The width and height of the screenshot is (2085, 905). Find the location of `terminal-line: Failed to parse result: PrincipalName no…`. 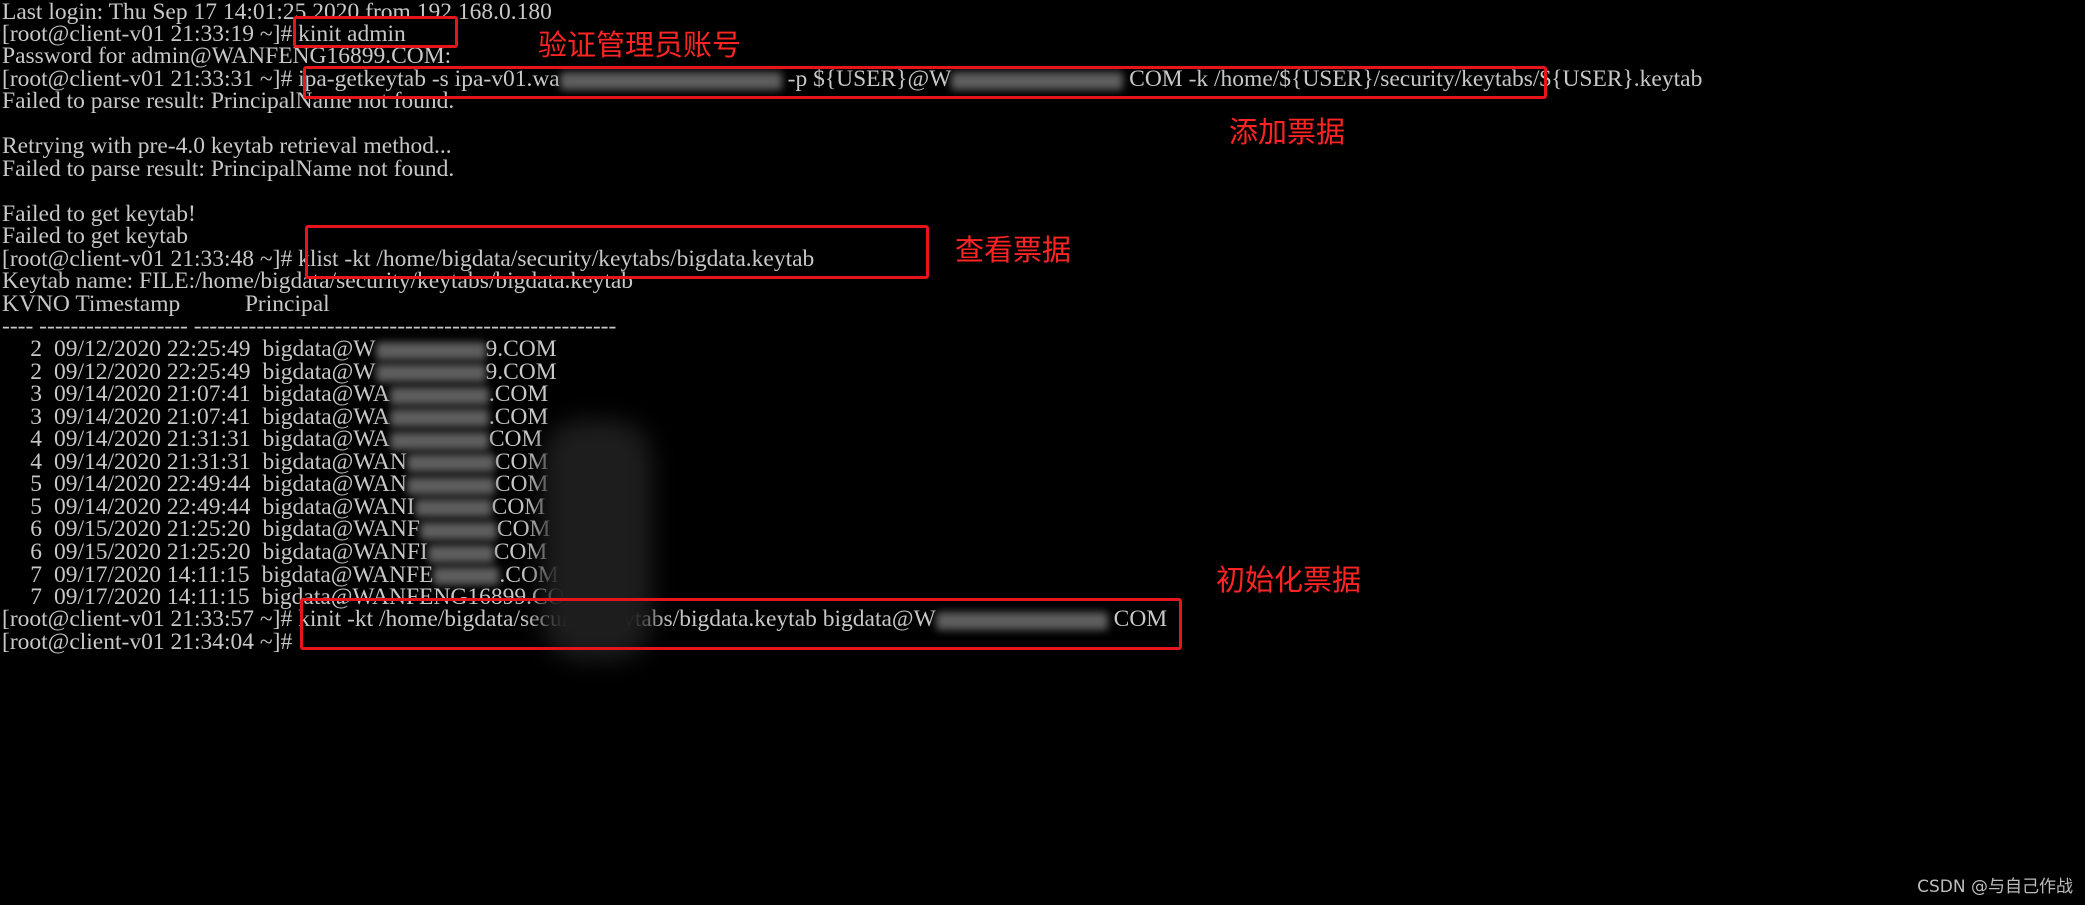

terminal-line: Failed to parse result: PrincipalName no… is located at coordinates (228, 169).